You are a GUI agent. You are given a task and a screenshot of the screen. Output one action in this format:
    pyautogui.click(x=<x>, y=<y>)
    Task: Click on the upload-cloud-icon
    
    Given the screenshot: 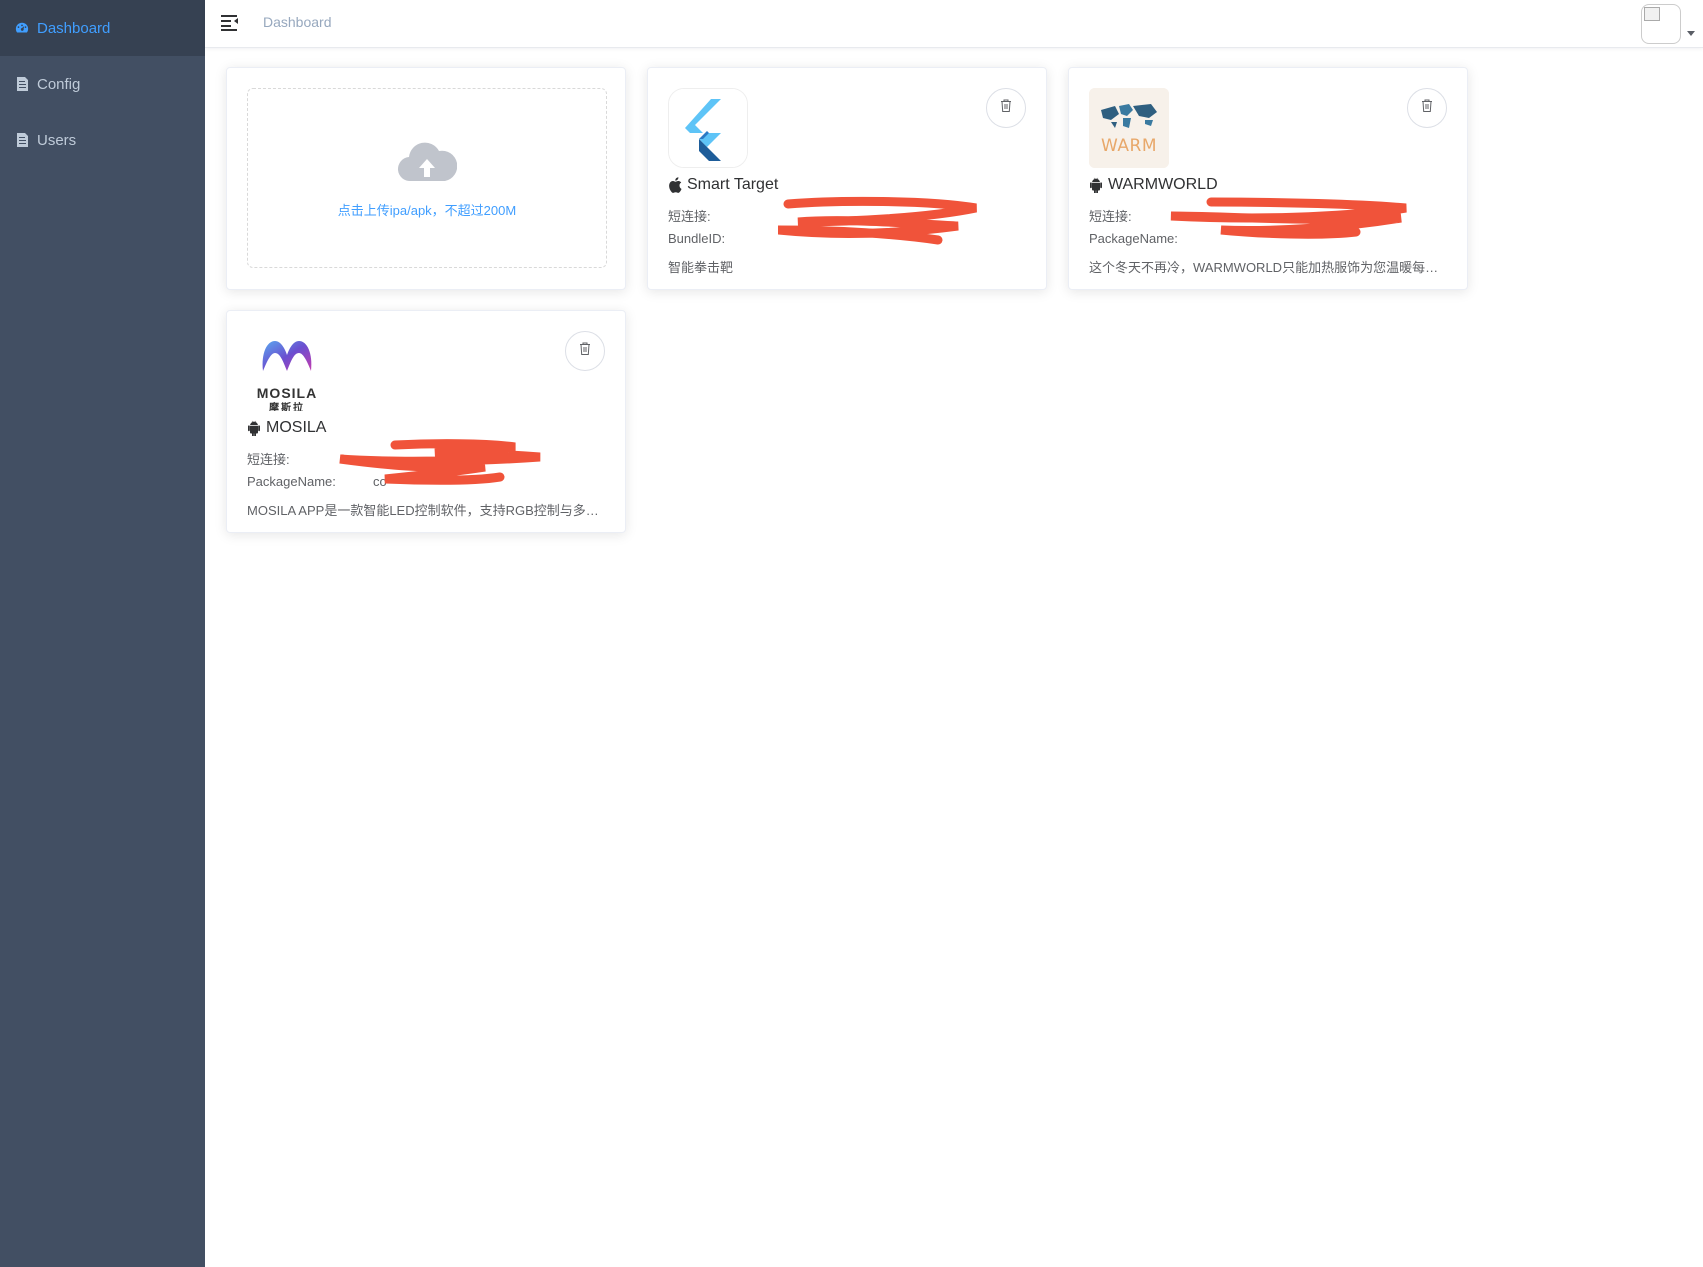 What is the action you would take?
    pyautogui.click(x=427, y=162)
    